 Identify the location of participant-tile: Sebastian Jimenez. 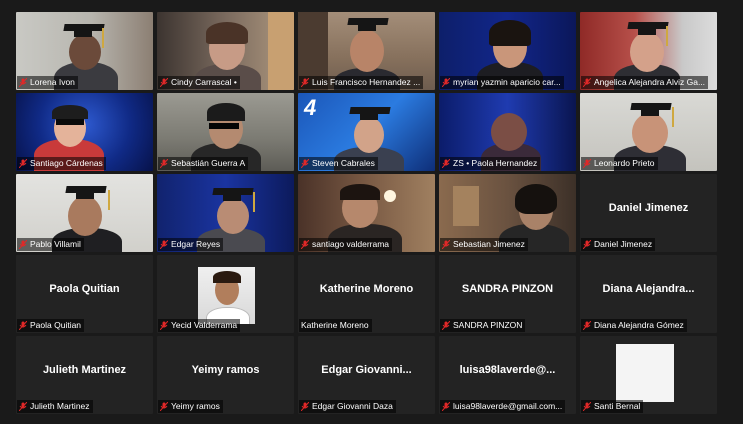
(507, 213).